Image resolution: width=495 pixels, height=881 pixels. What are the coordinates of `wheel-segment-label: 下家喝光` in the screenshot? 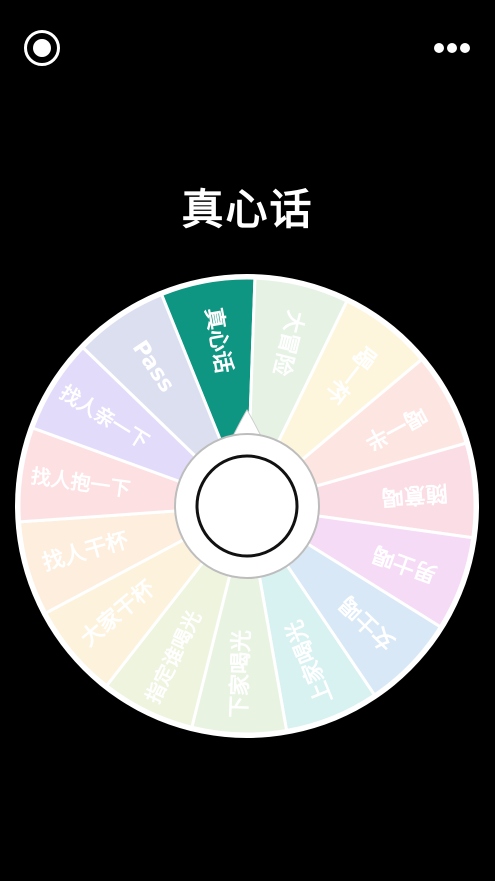 It's located at (240, 673).